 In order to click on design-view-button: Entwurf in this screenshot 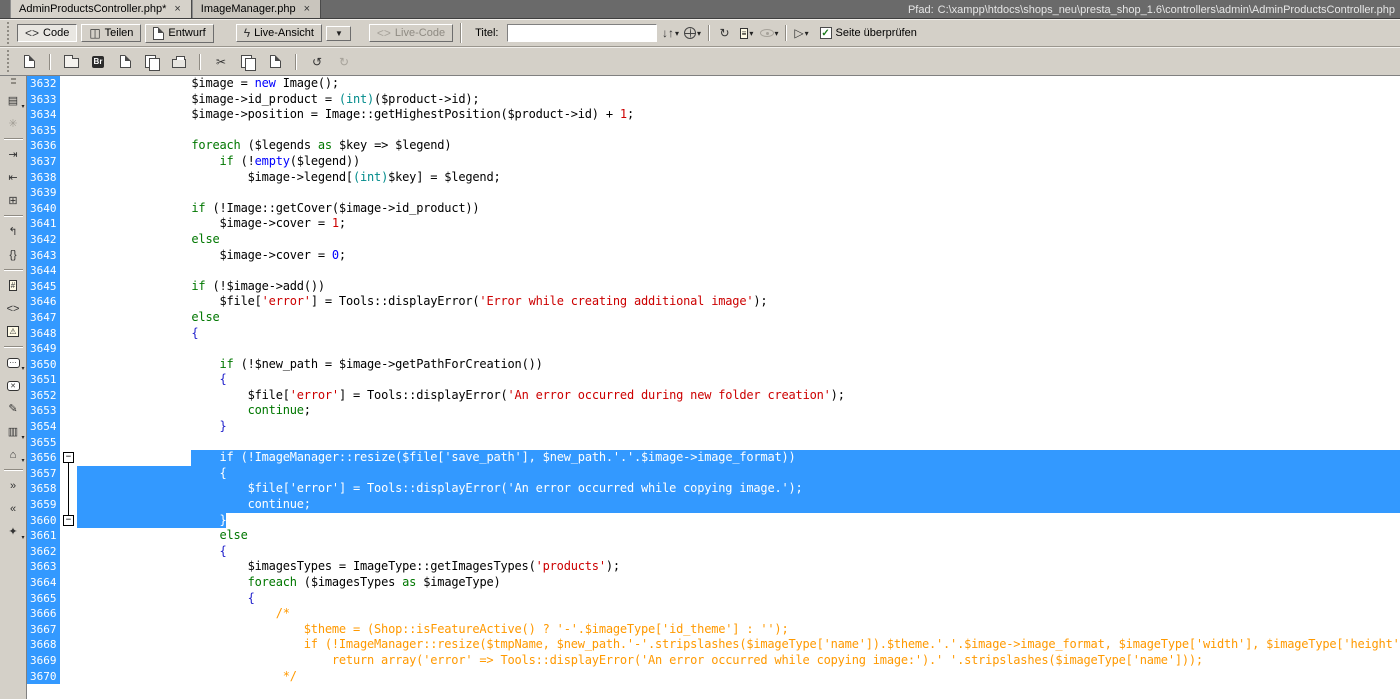, I will do `click(179, 33)`.